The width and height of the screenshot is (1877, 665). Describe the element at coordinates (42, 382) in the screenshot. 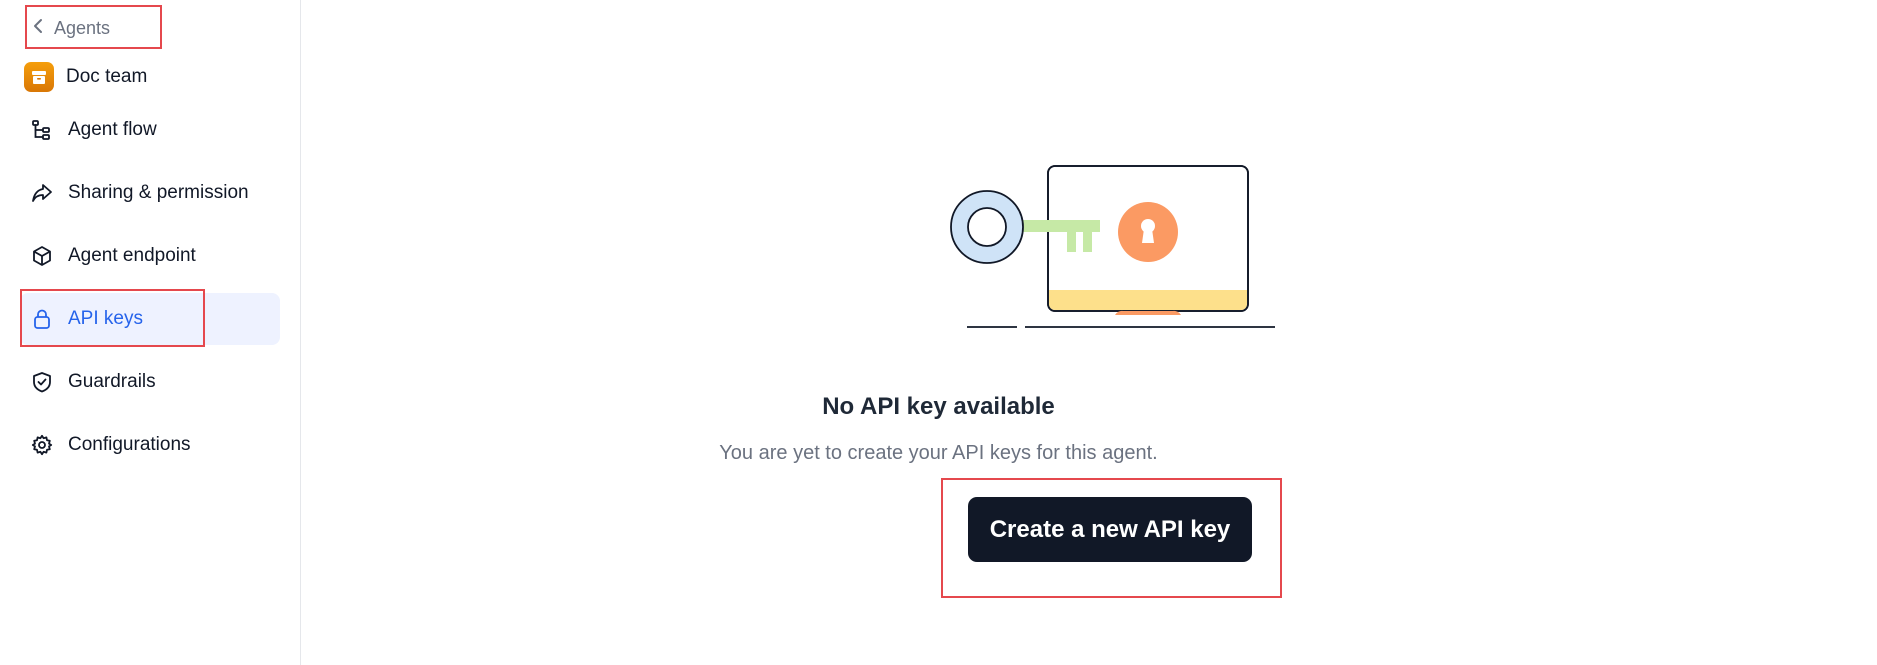

I see `shield-check-icon` at that location.